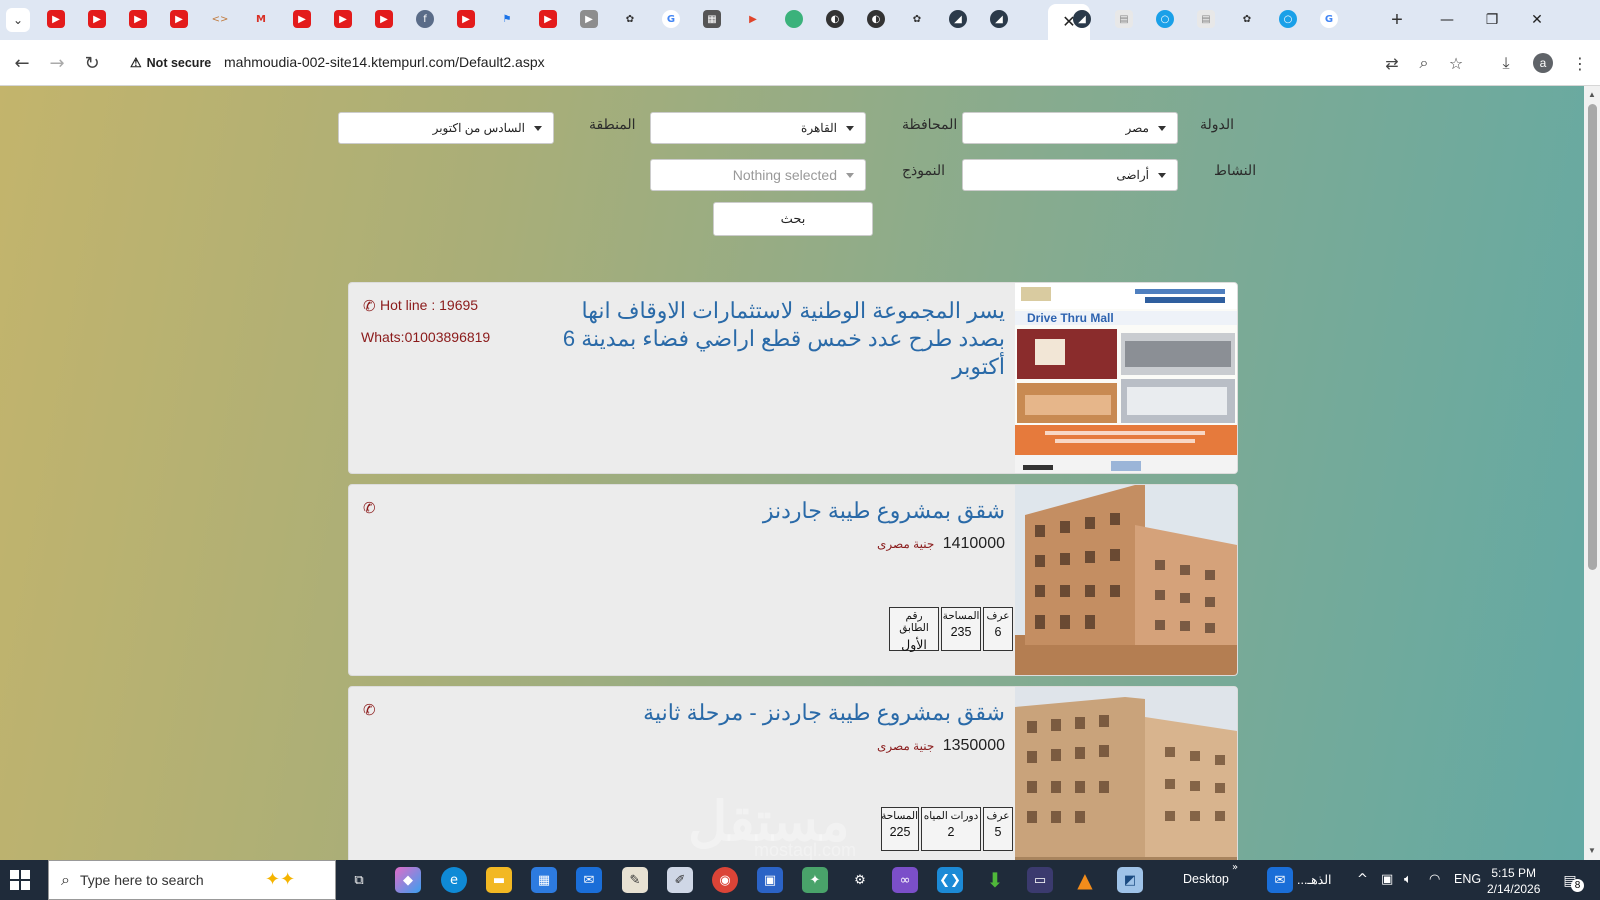  What do you see at coordinates (1408, 879) in the screenshot?
I see `volume-icon: 🔈︎` at bounding box center [1408, 879].